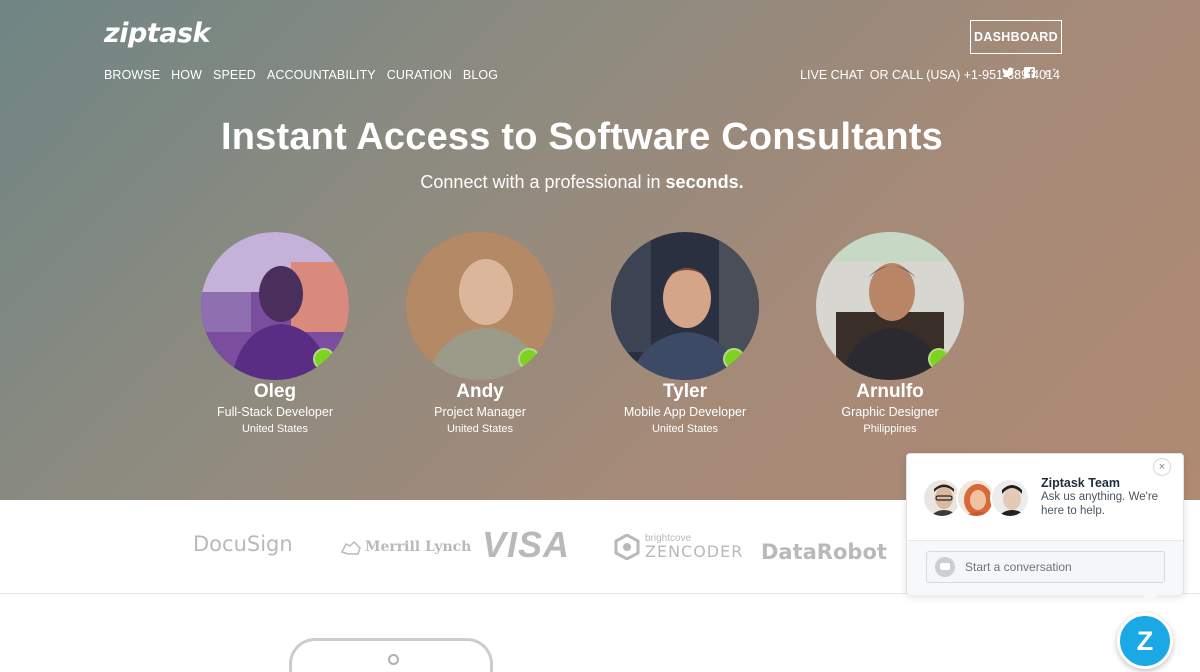 This screenshot has height=672, width=1200. I want to click on merrill-lynch-logo-text: Merrill Lynch, so click(418, 547).